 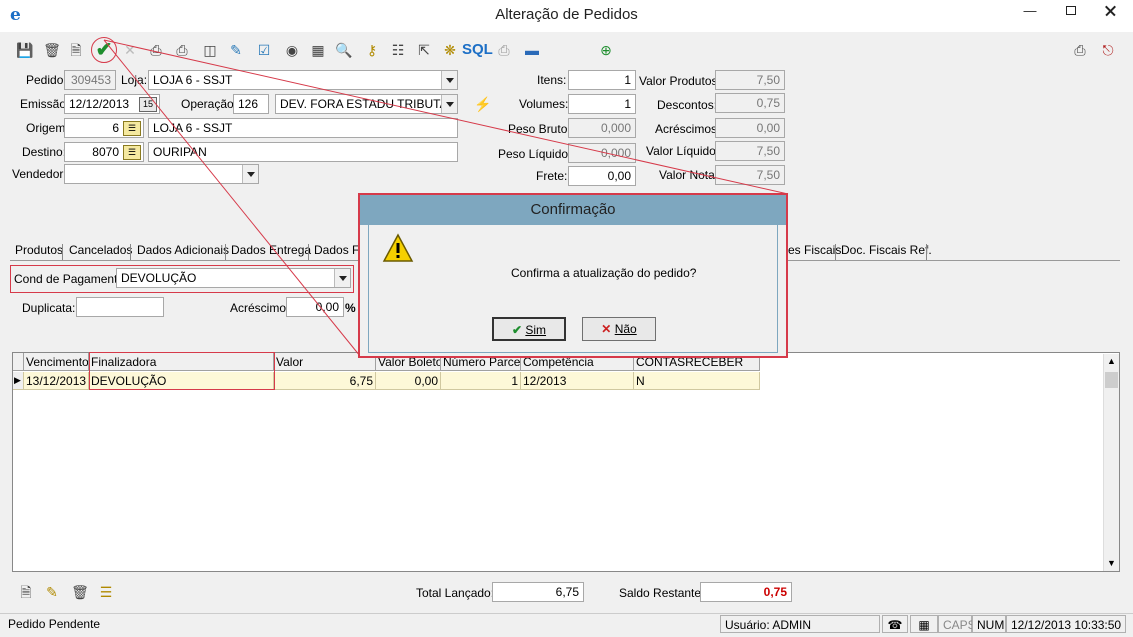 I want to click on yes-button: ✔ Sim, so click(x=529, y=329).